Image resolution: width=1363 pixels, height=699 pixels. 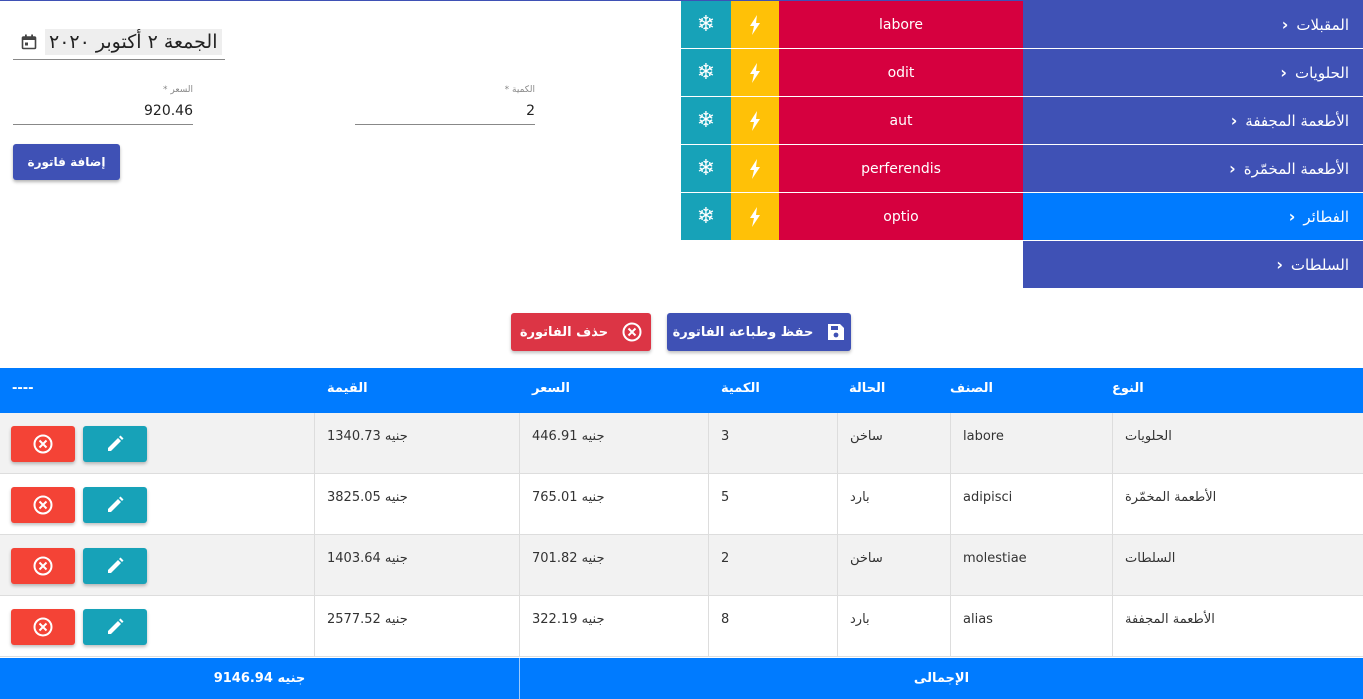 What do you see at coordinates (743, 332) in the screenshot?
I see `save-print-label: حفظ وطباعة الفاتورة` at bounding box center [743, 332].